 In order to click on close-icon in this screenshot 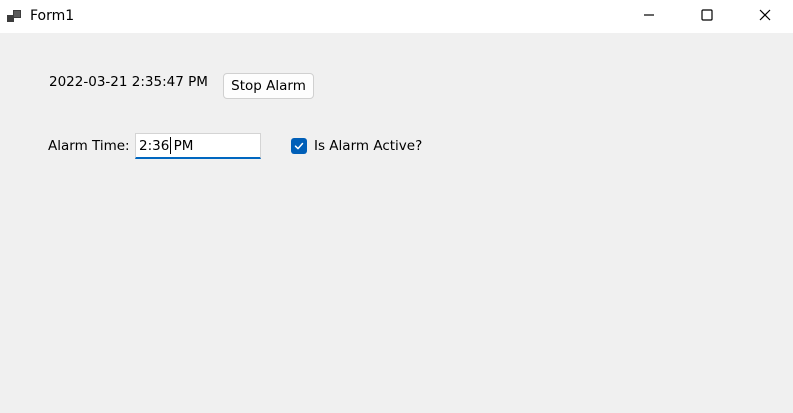, I will do `click(765, 15)`.